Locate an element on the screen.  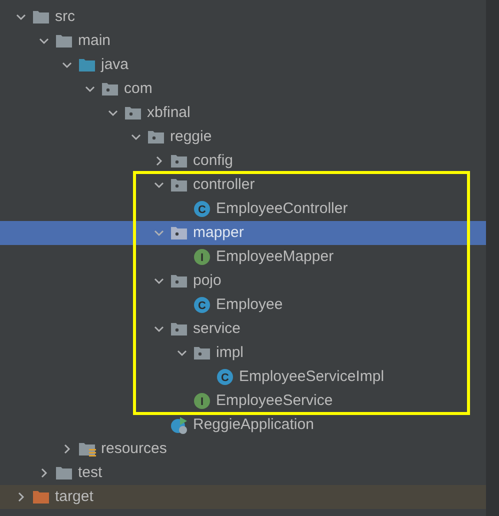
tree-item: I EmployeeService is located at coordinates (243, 401).